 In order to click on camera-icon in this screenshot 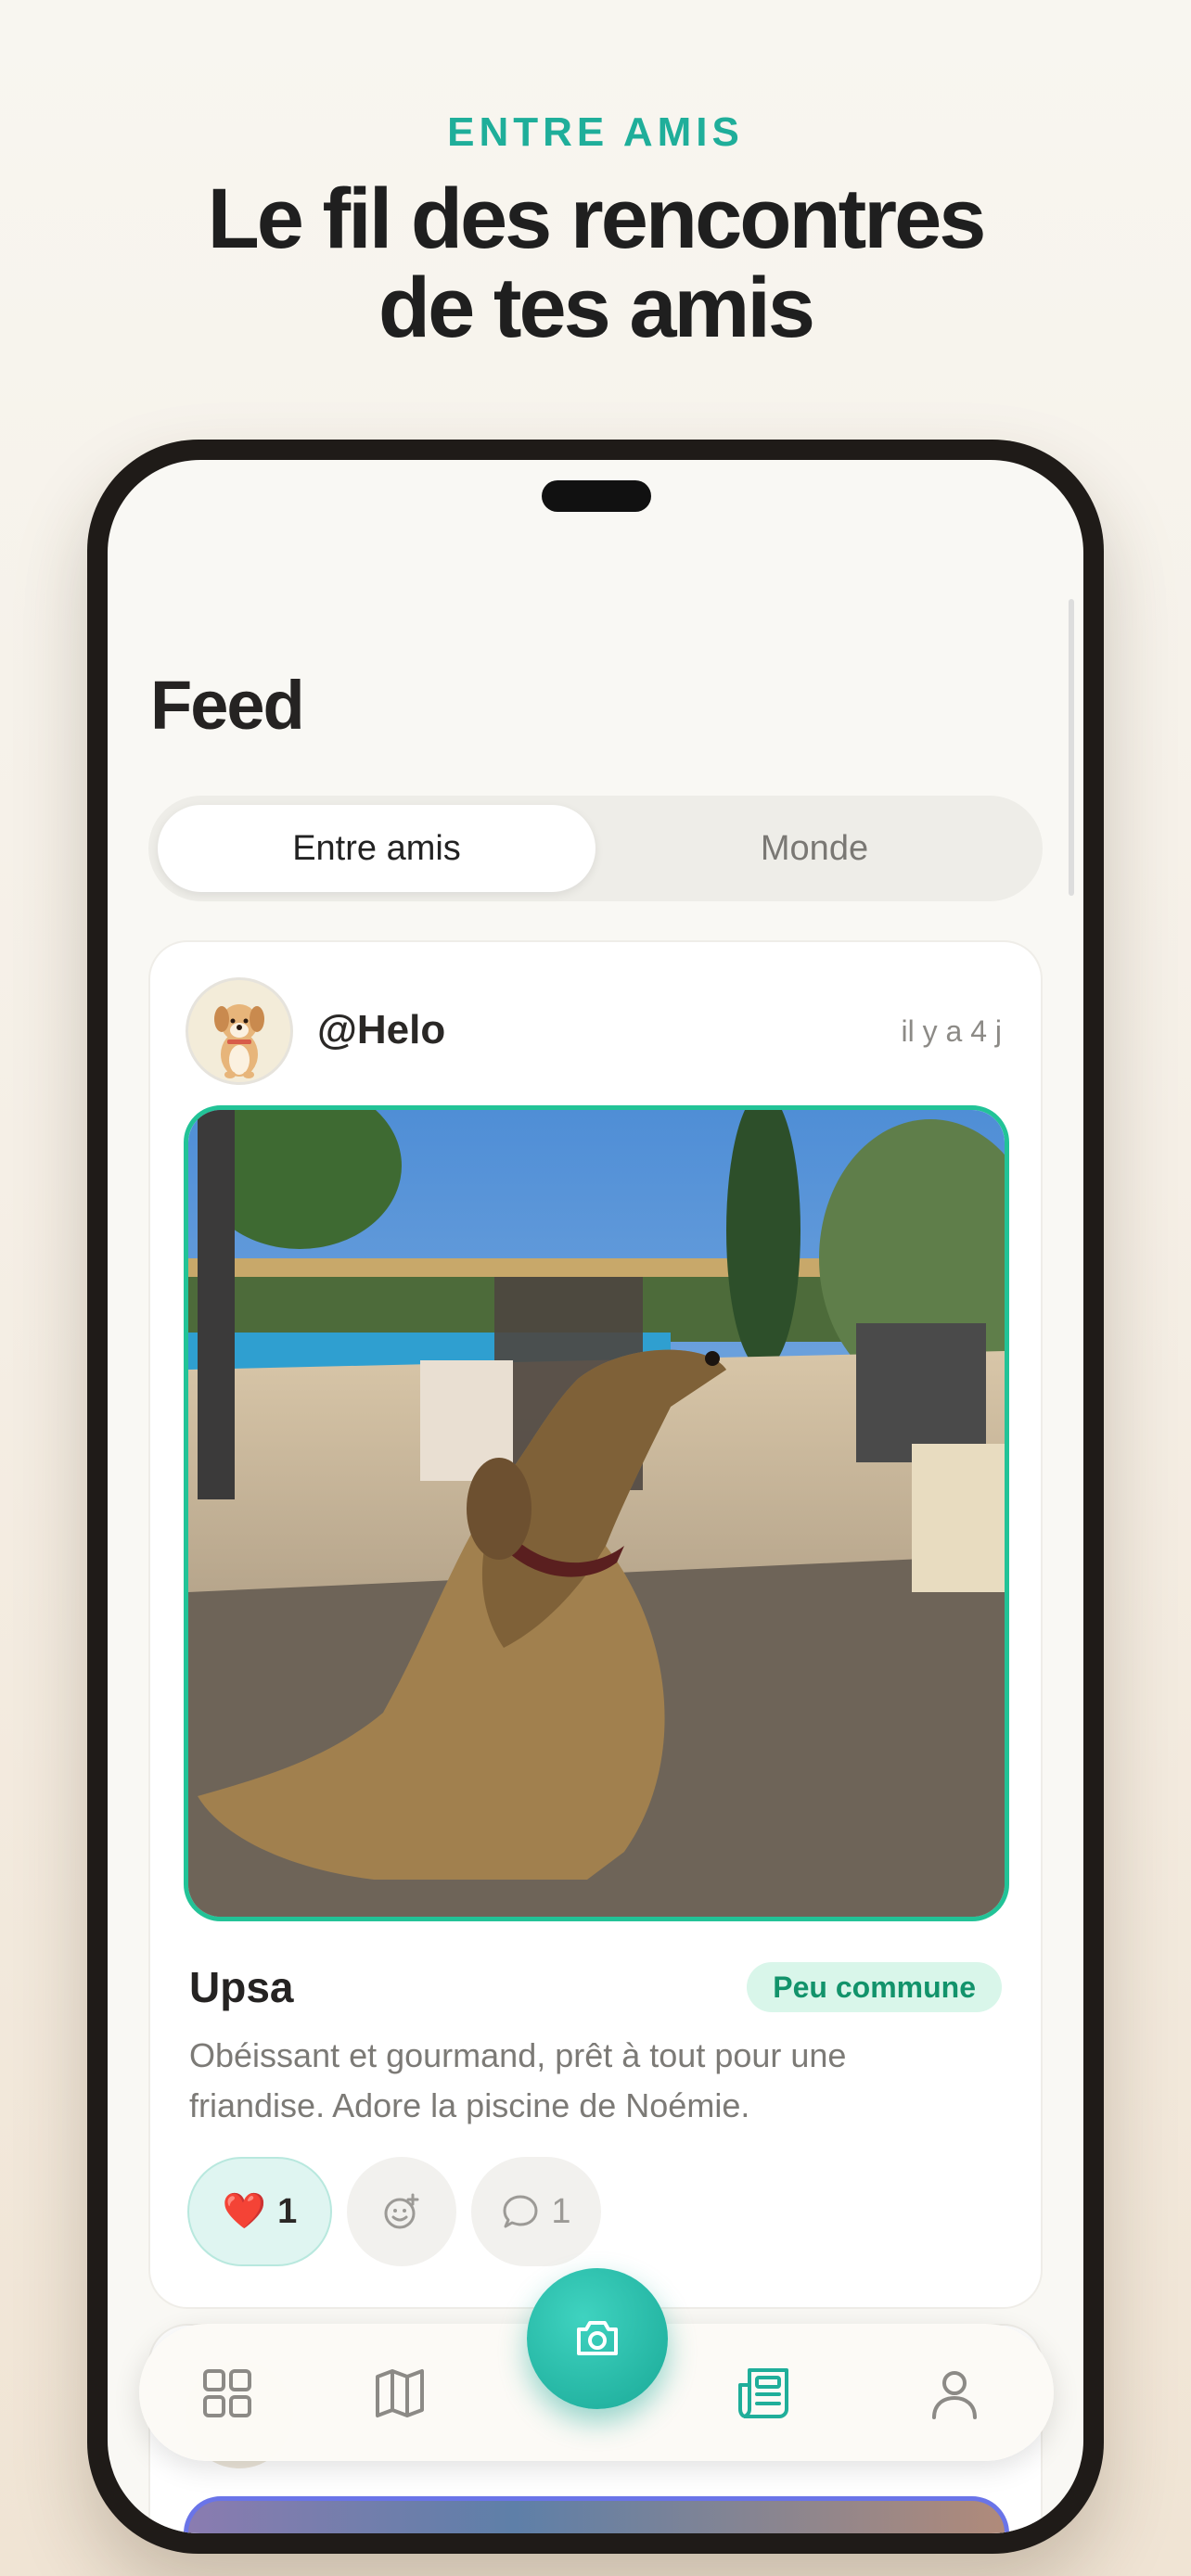, I will do `click(597, 2338)`.